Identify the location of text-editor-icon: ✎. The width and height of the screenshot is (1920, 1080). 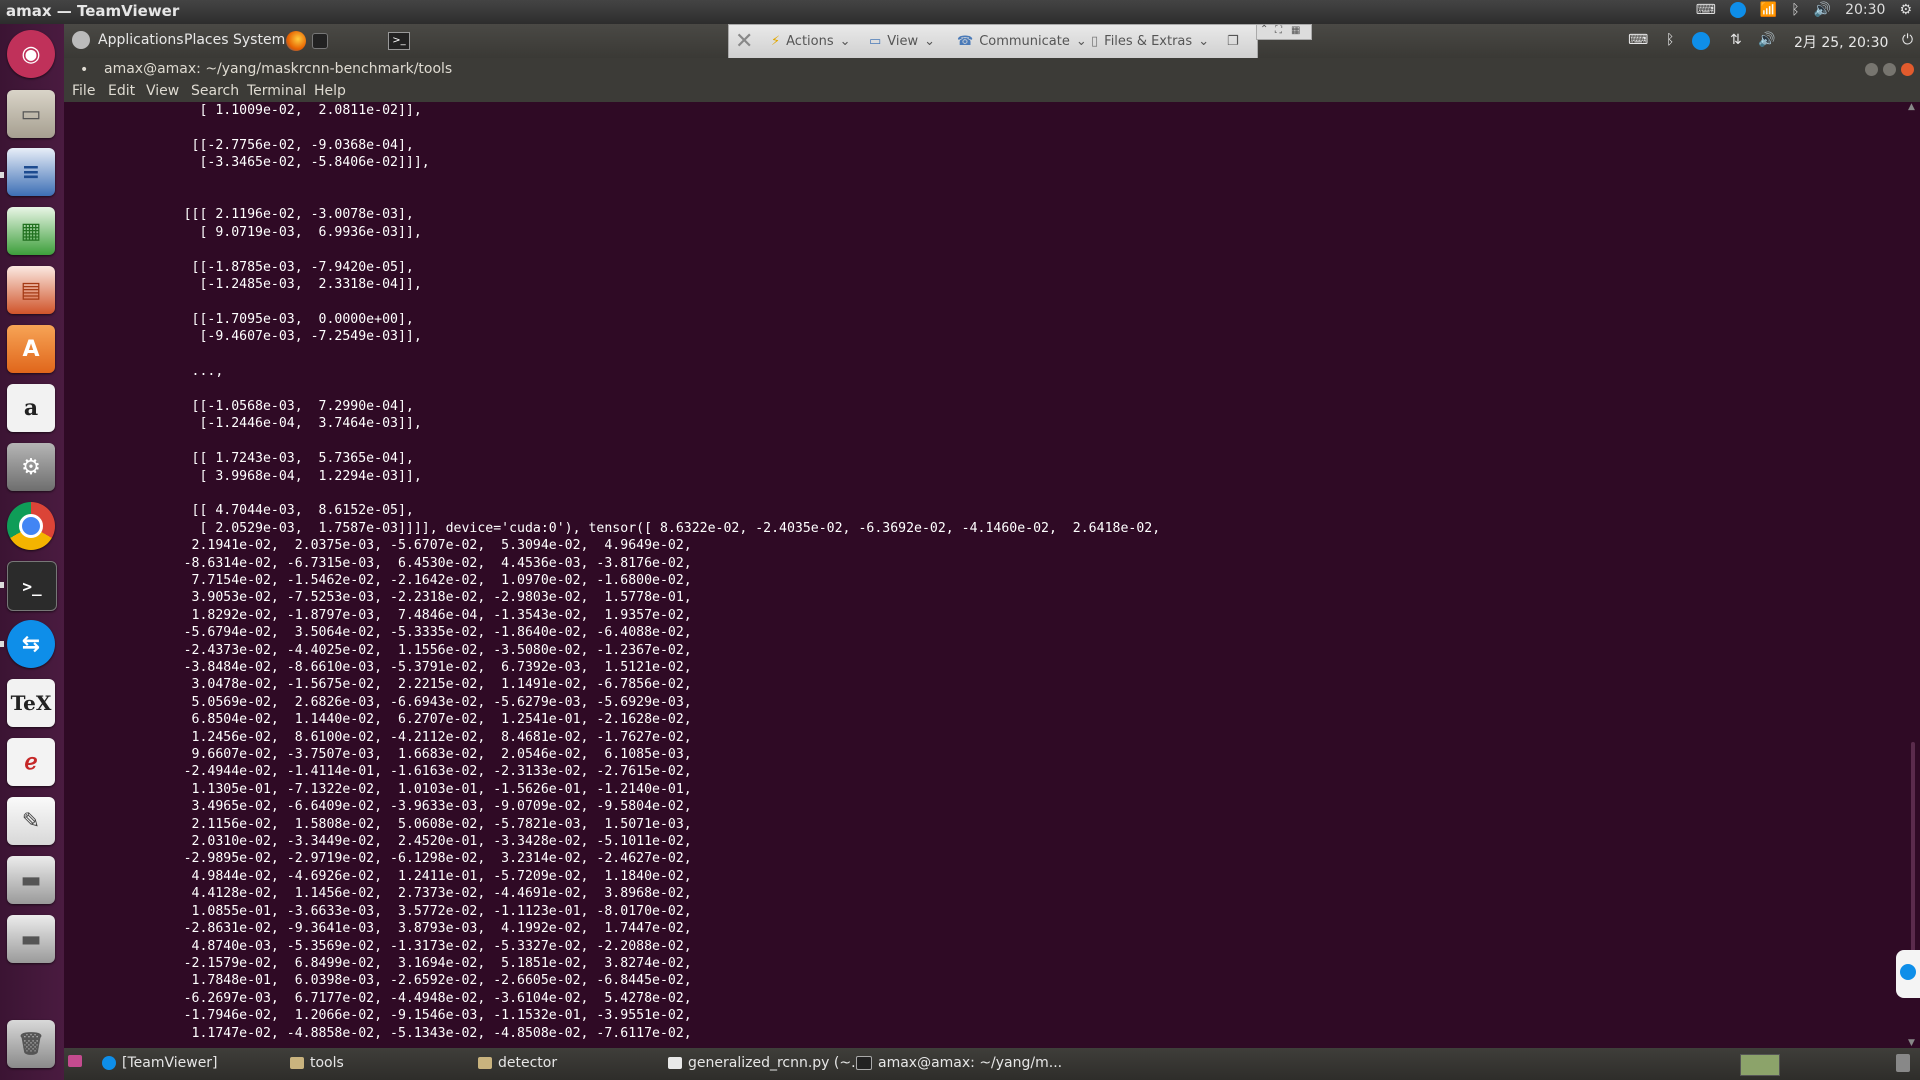
(31, 821).